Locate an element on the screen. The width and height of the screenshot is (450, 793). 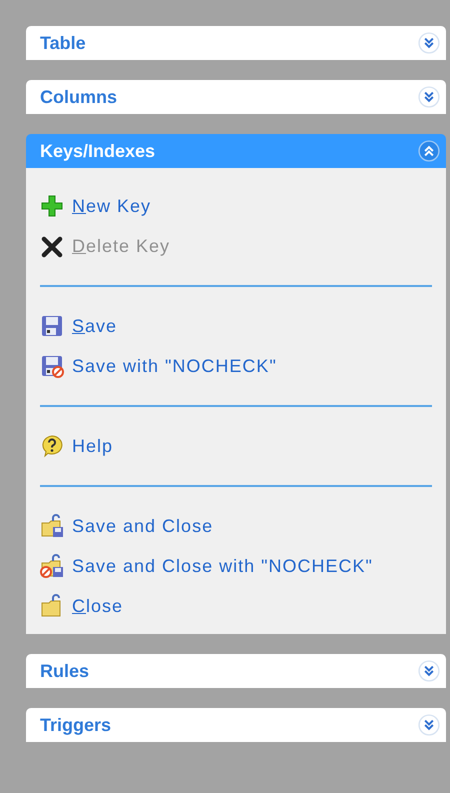
folder-floppy-forbidden-icon is located at coordinates (52, 566).